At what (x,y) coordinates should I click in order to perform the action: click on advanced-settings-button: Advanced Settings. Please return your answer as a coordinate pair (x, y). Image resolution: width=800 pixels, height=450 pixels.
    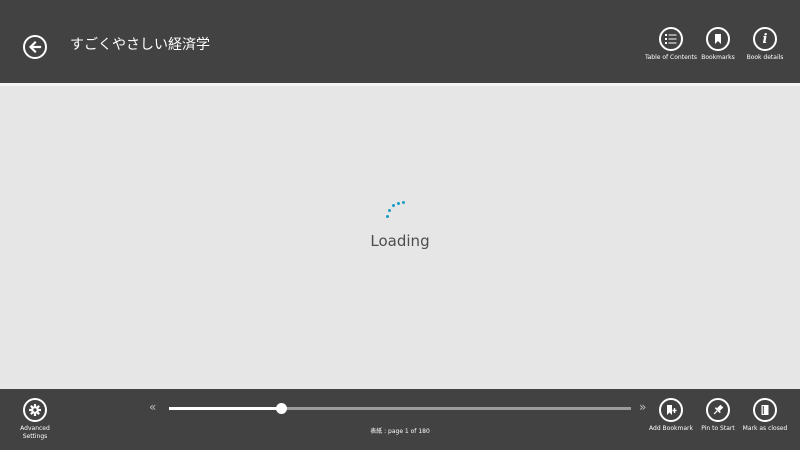
    Looking at the image, I should click on (35, 419).